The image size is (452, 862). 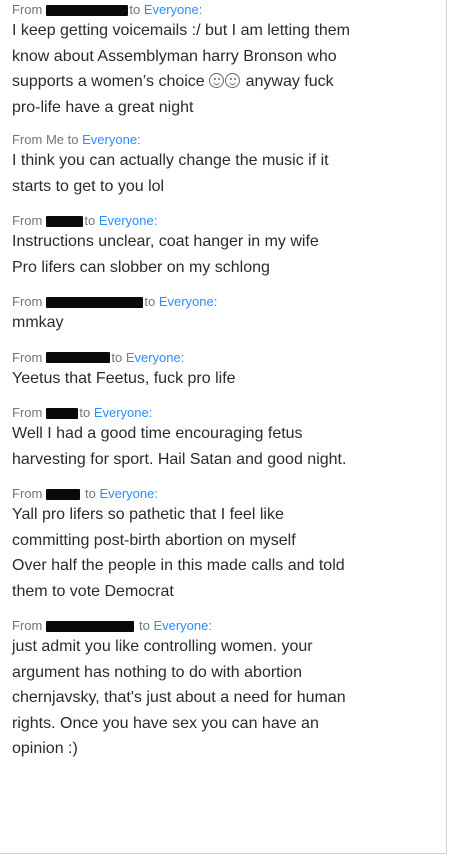 I want to click on message-line: Yeetus that Feetus, fuck pro life, so click(x=124, y=378).